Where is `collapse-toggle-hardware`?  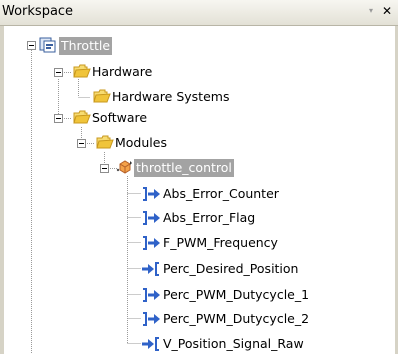 collapse-toggle-hardware is located at coordinates (58, 72).